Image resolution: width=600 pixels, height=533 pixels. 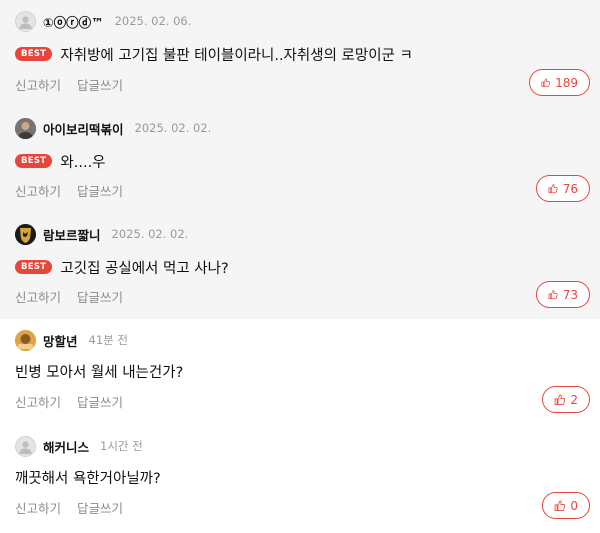 What do you see at coordinates (83, 162) in the screenshot?
I see `comment-text: 와....우` at bounding box center [83, 162].